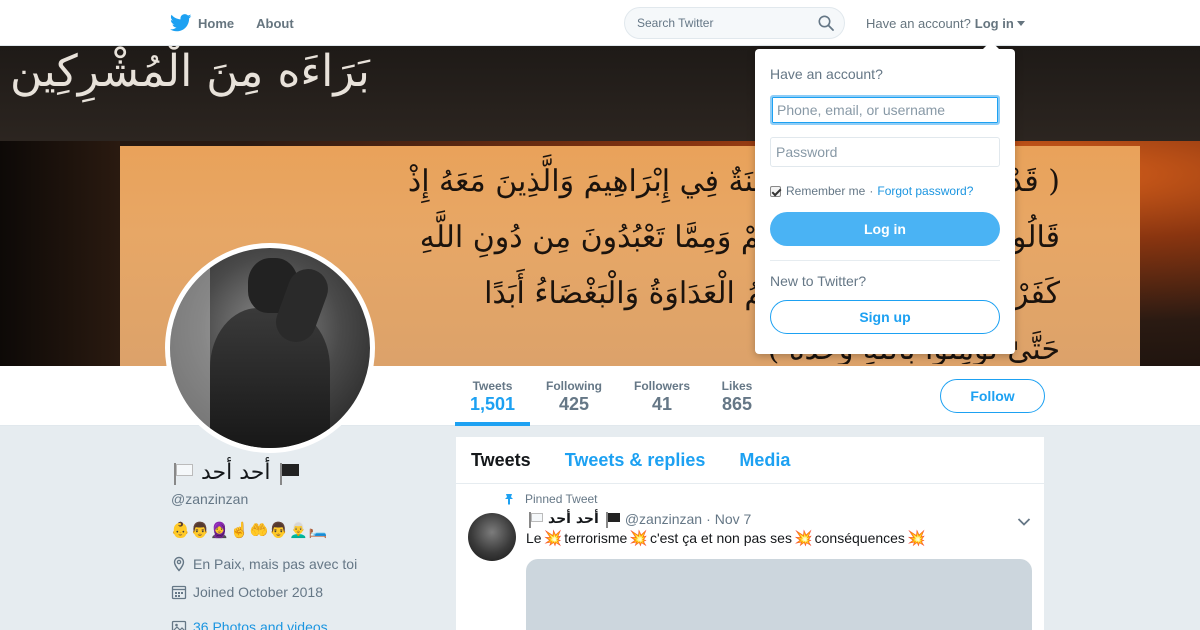 The height and width of the screenshot is (630, 1200). I want to click on nav-left: Home About, so click(243, 23).